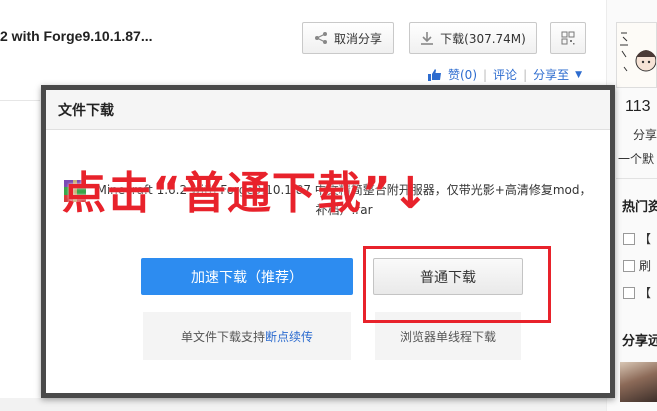  Describe the element at coordinates (328, 110) in the screenshot. I see `dialog-header: 文件下载` at that location.